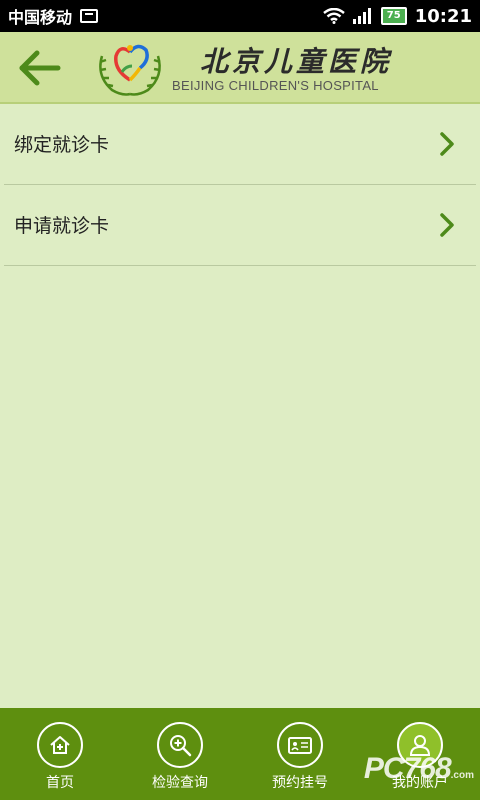 Image resolution: width=480 pixels, height=800 pixels. What do you see at coordinates (407, 768) in the screenshot?
I see `watermark-text: PC768` at bounding box center [407, 768].